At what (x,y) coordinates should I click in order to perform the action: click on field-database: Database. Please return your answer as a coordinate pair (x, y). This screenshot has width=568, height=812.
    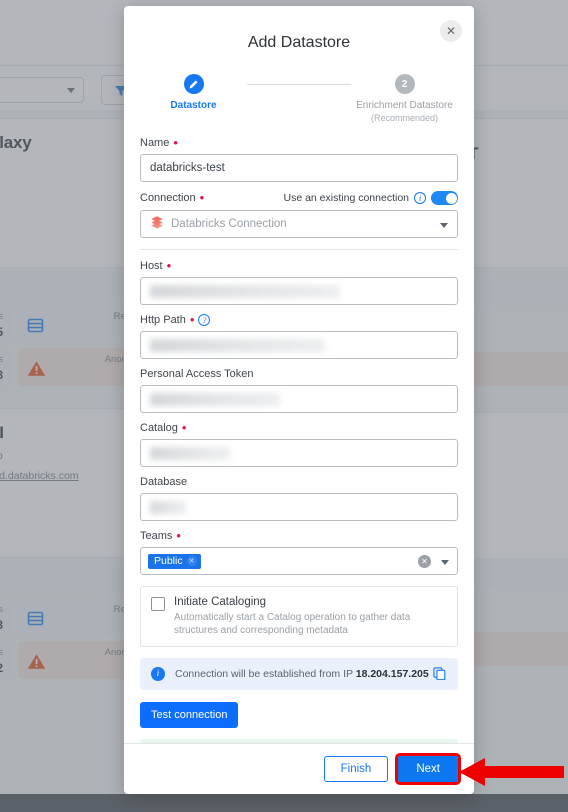
    Looking at the image, I should click on (299, 498).